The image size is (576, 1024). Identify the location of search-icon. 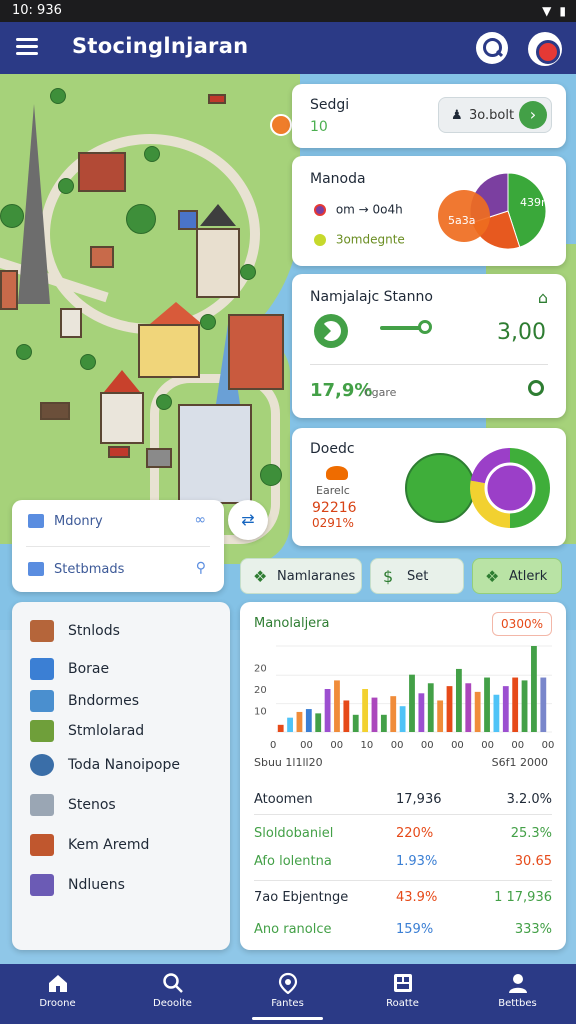
(536, 388).